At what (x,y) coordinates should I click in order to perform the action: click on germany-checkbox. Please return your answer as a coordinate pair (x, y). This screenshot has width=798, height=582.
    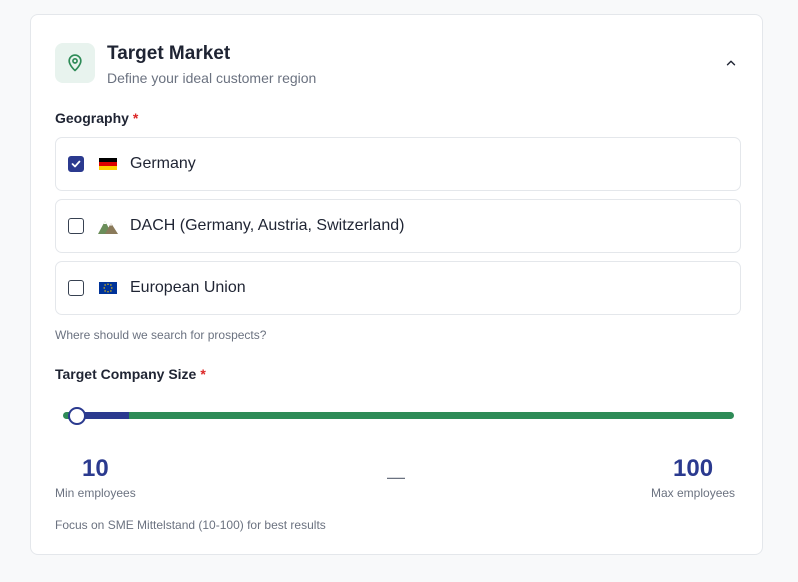
    Looking at the image, I should click on (76, 164).